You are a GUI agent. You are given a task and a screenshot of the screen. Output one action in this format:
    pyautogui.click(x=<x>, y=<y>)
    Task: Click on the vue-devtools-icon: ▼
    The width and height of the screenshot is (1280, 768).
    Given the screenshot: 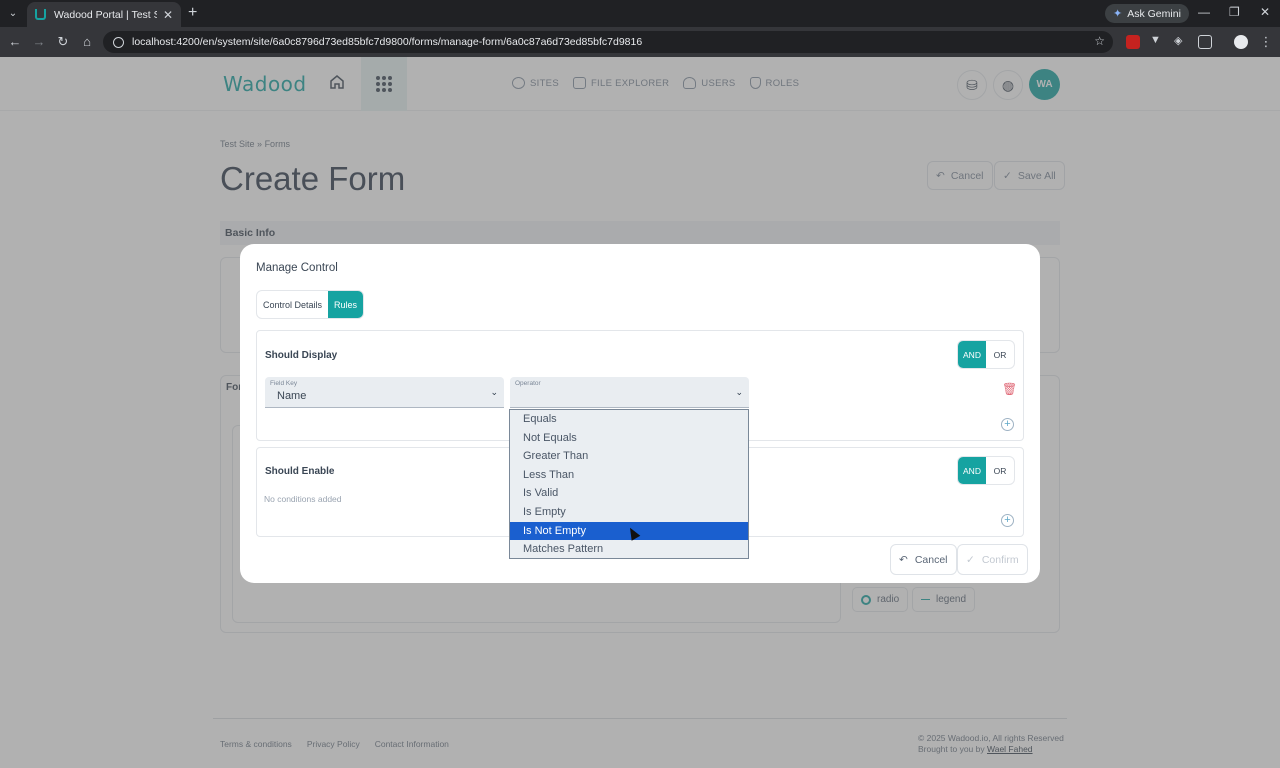 What is the action you would take?
    pyautogui.click(x=1157, y=41)
    